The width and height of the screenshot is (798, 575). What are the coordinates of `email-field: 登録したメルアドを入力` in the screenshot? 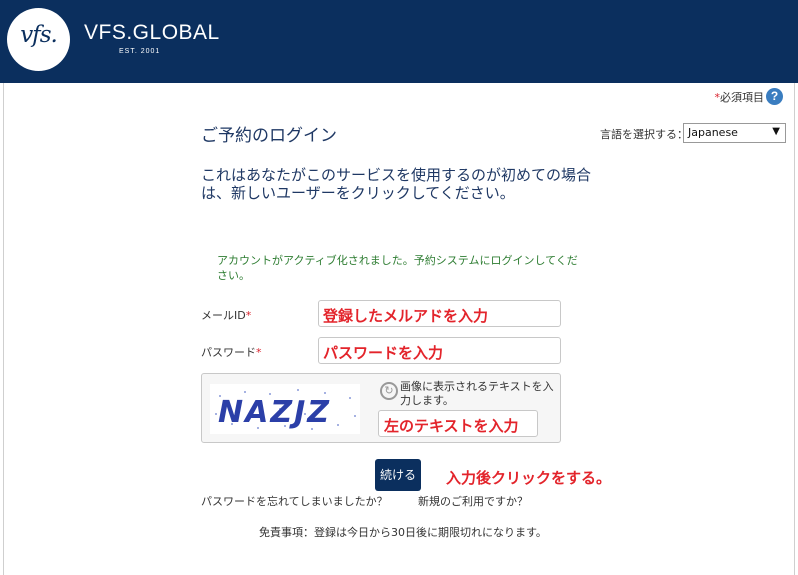 It's located at (439, 313).